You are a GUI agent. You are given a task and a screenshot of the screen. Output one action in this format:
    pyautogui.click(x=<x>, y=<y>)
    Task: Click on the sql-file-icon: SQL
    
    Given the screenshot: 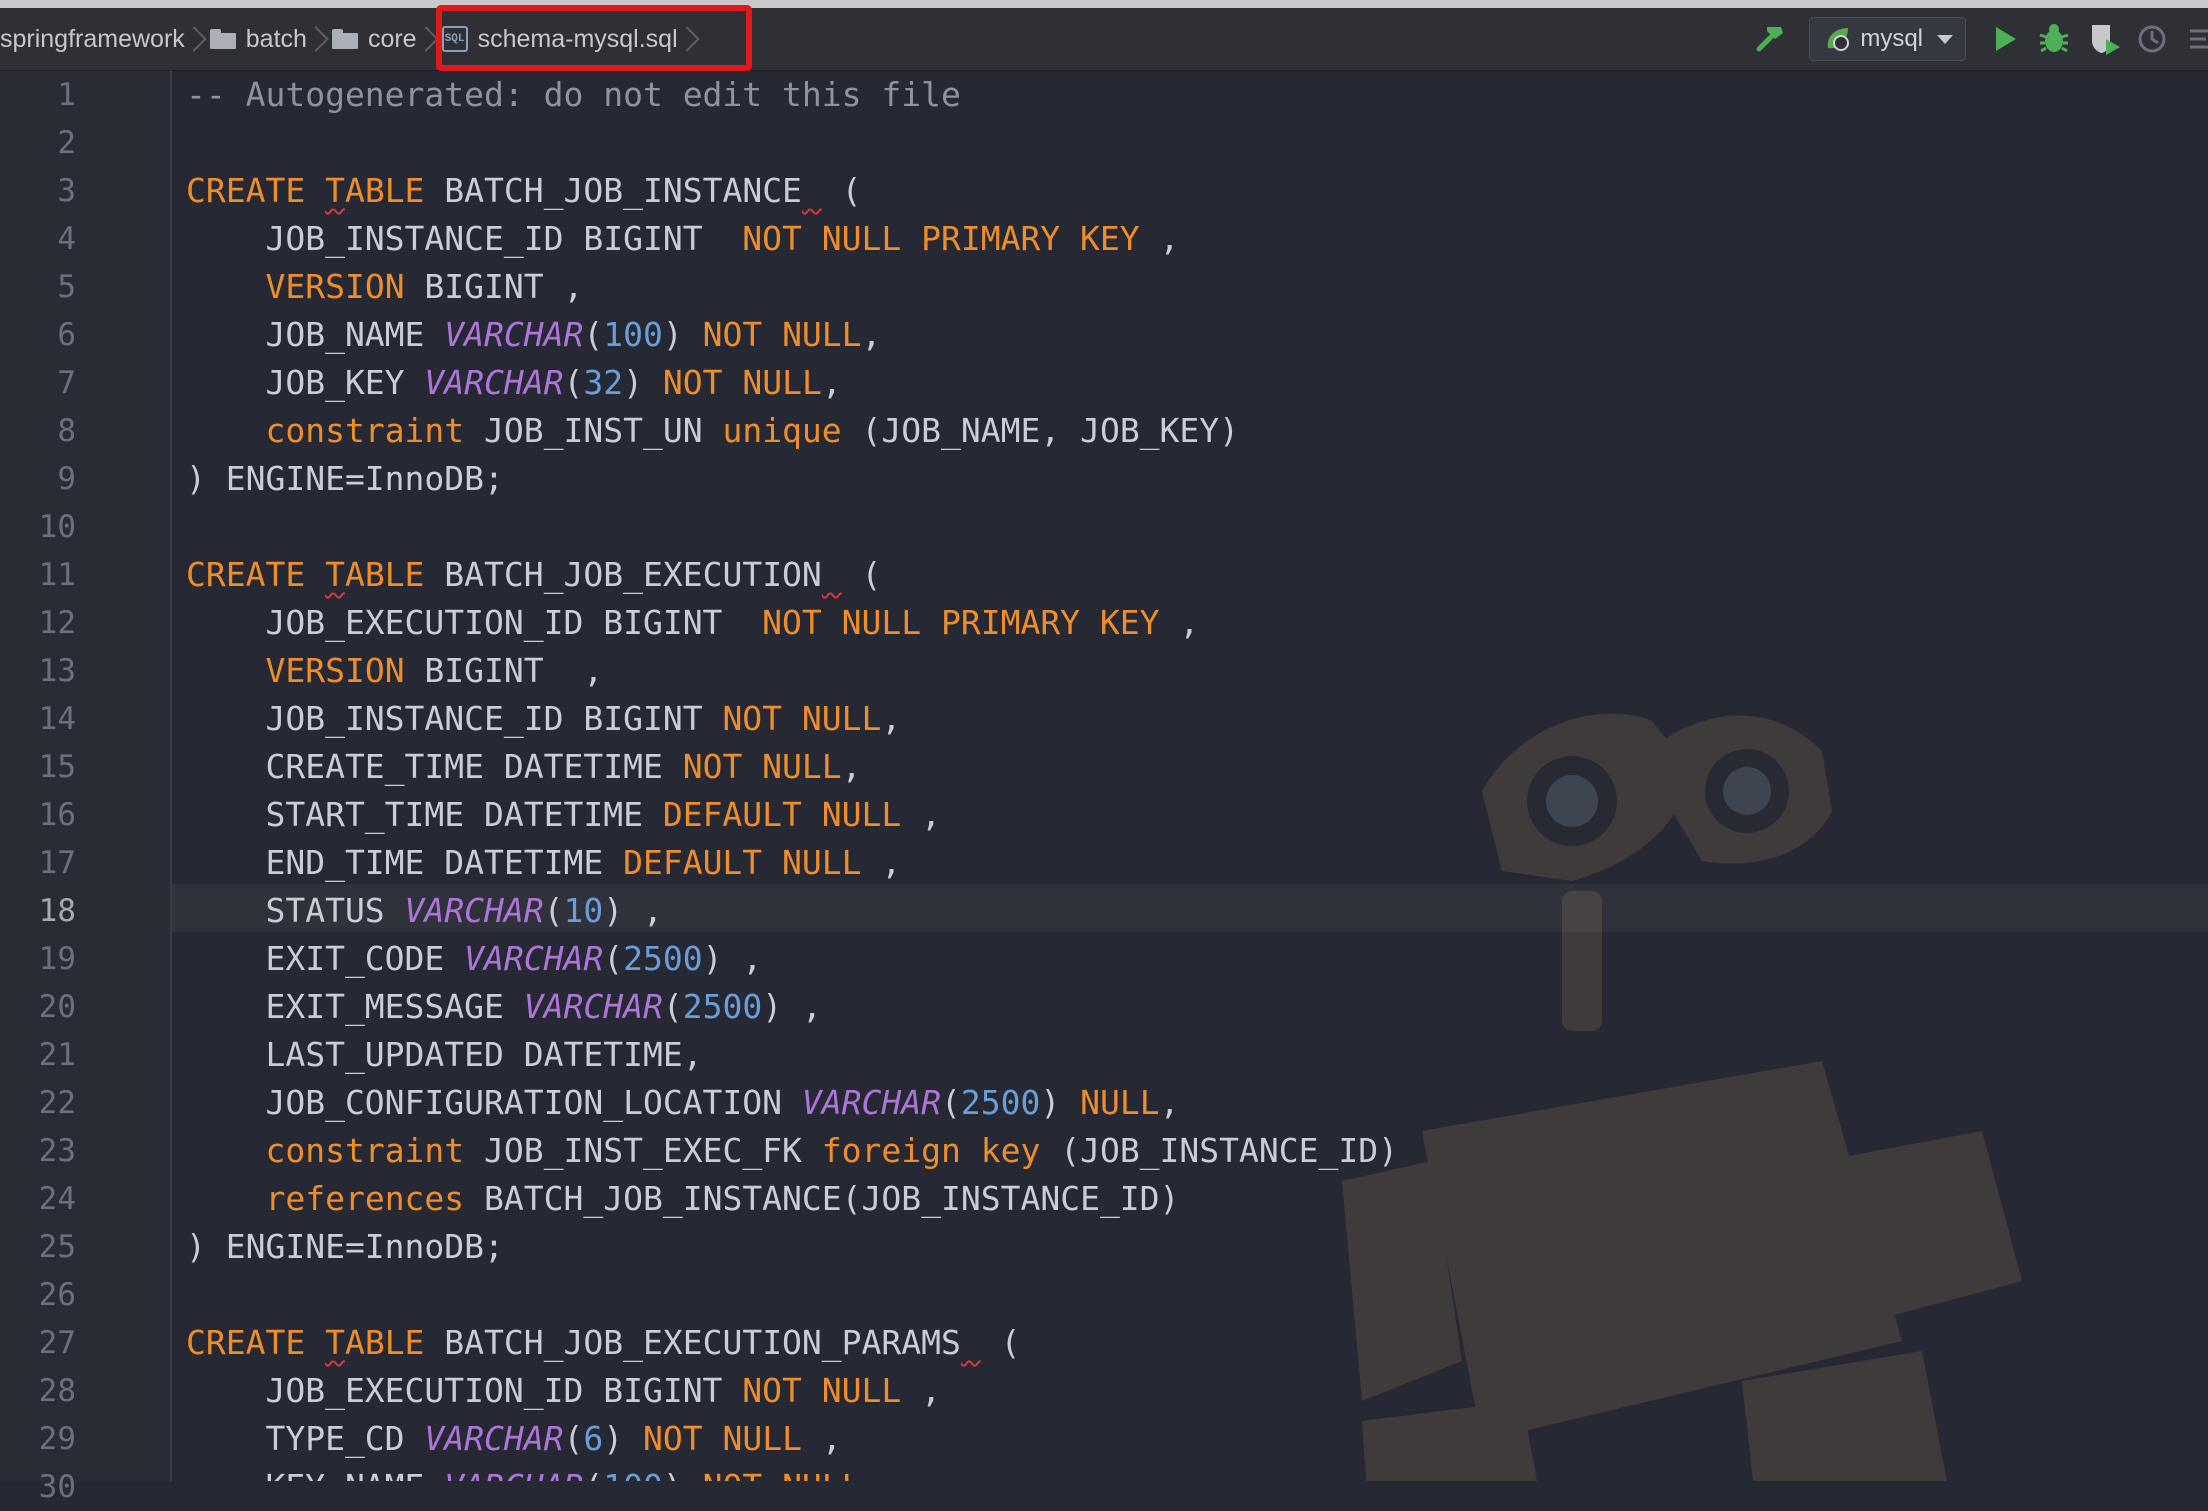 What is the action you would take?
    pyautogui.click(x=454, y=39)
    